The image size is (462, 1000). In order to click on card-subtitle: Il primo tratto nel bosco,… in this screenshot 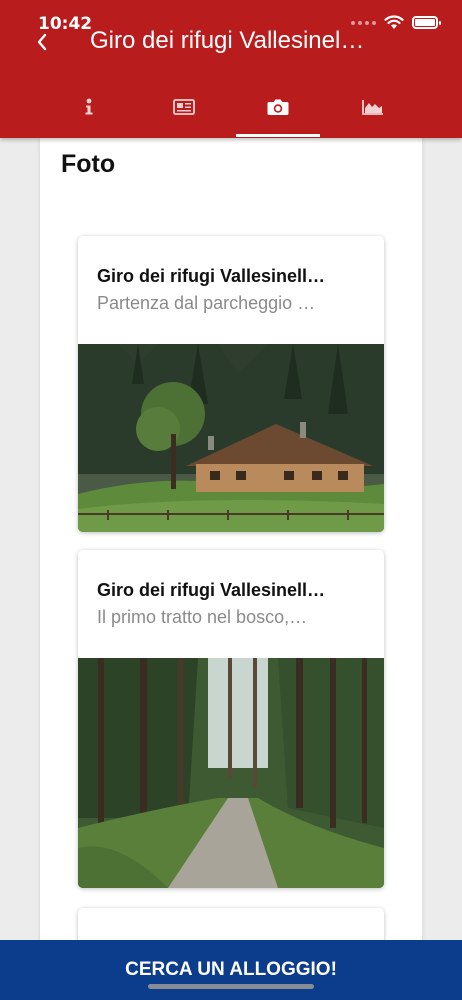, I will do `click(202, 617)`.